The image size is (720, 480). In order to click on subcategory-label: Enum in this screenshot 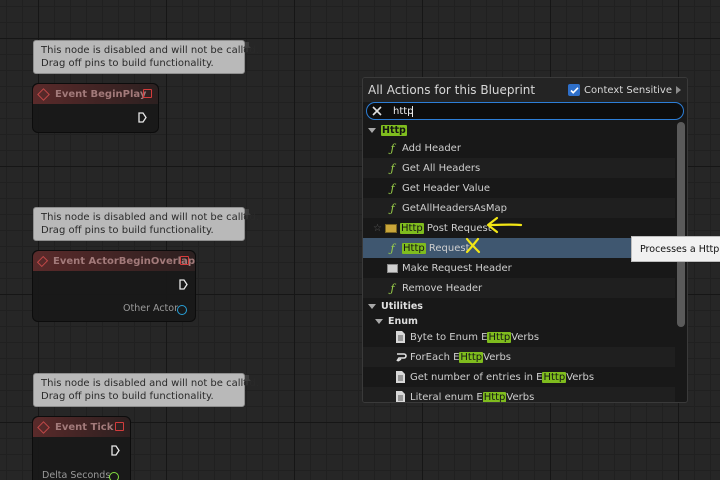, I will do `click(403, 321)`.